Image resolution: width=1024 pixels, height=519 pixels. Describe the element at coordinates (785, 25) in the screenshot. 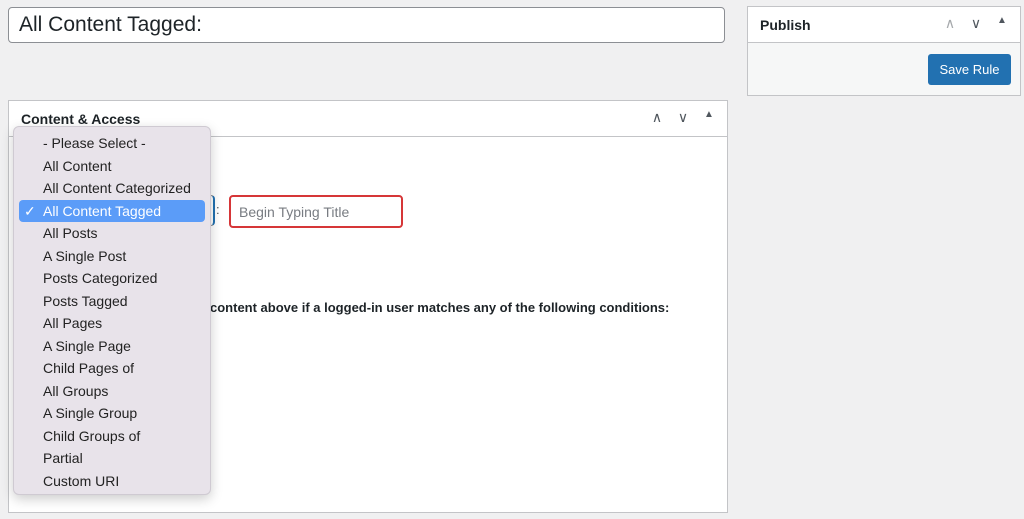

I see `publish-title: Publish` at that location.